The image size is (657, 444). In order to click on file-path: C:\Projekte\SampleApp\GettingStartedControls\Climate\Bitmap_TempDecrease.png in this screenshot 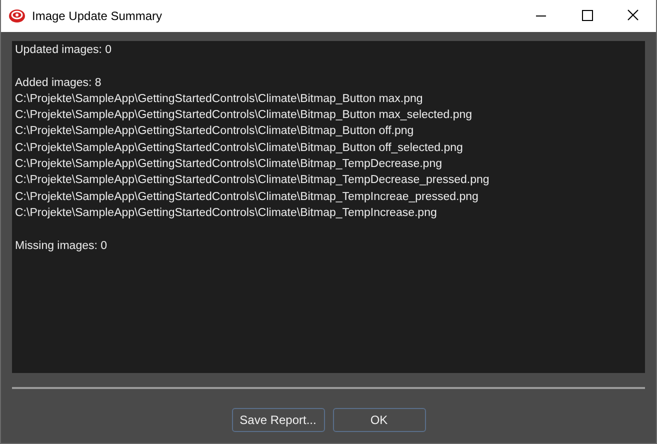, I will do `click(228, 164)`.